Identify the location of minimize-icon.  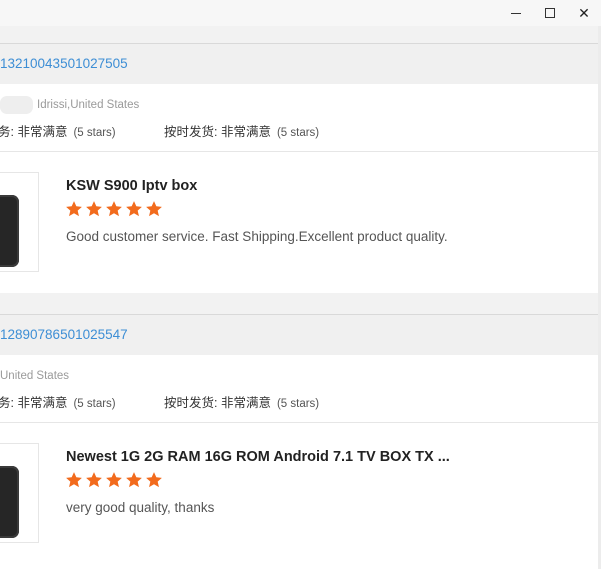
(516, 13).